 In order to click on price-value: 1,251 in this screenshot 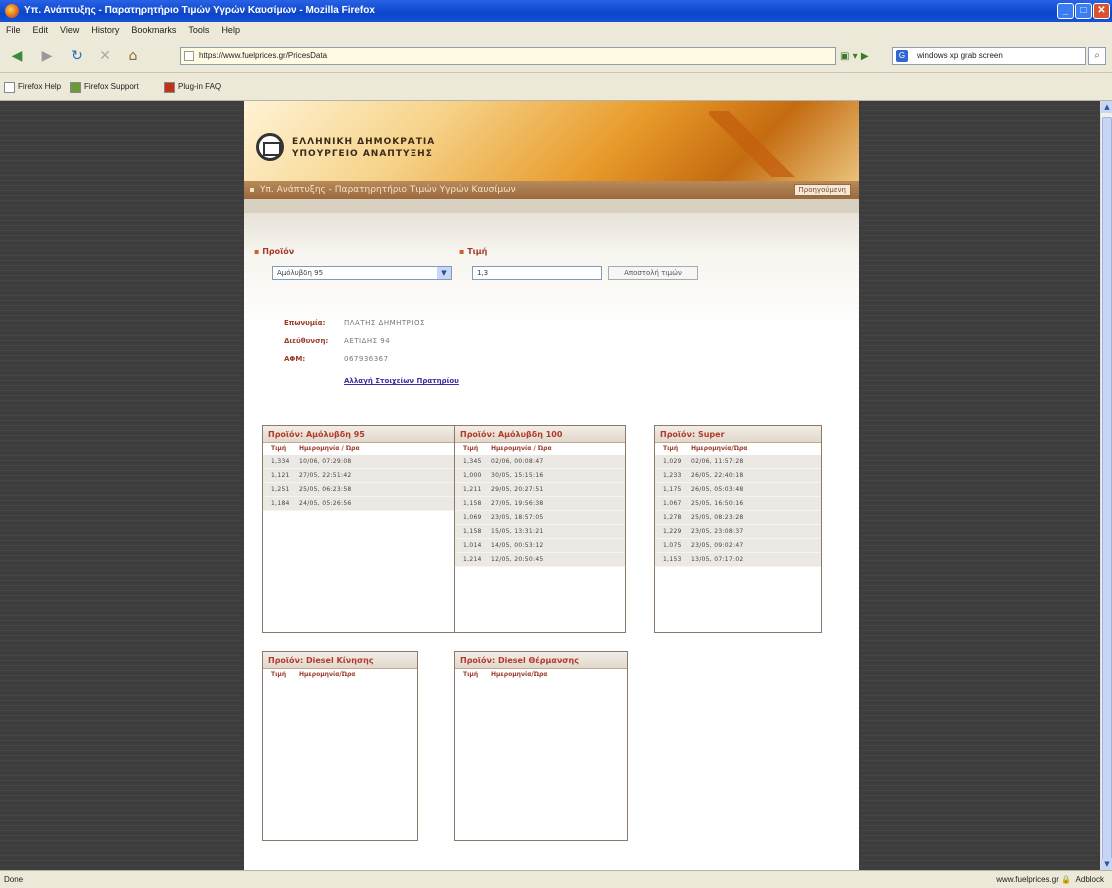, I will do `click(280, 489)`.